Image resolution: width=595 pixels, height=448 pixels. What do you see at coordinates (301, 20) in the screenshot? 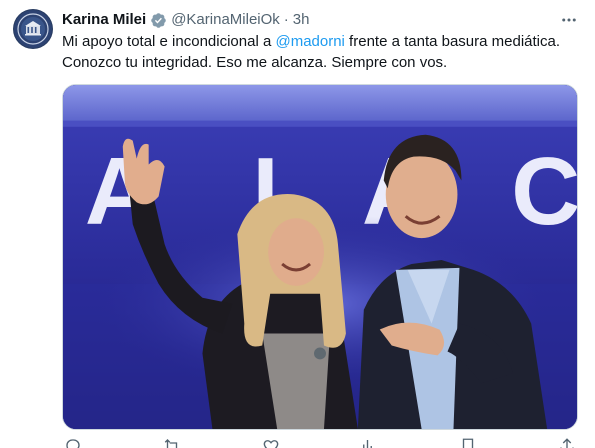
I see `timestamp: 3h` at bounding box center [301, 20].